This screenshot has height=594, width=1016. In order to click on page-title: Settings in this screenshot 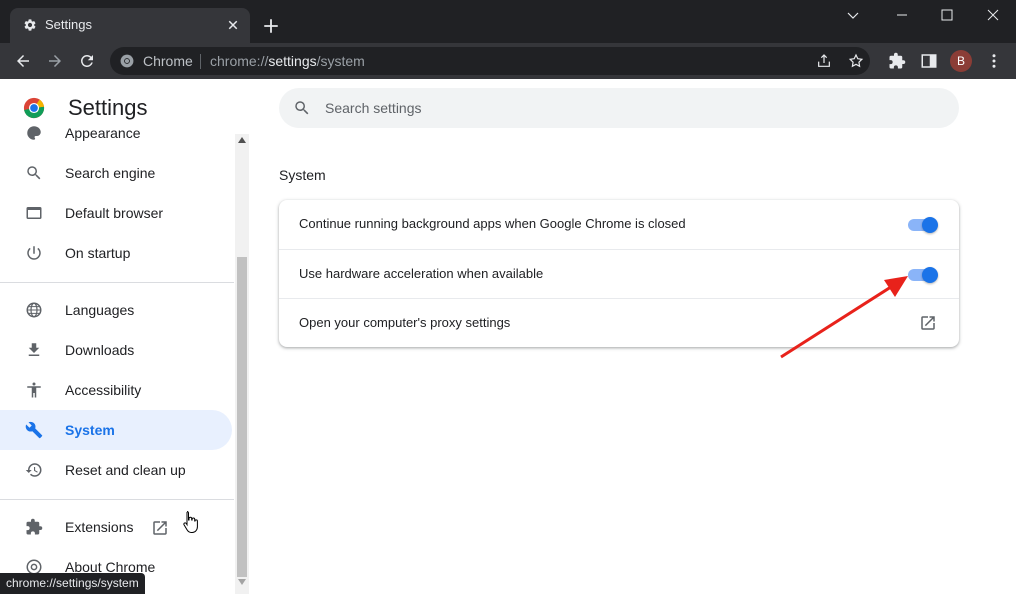, I will do `click(108, 107)`.